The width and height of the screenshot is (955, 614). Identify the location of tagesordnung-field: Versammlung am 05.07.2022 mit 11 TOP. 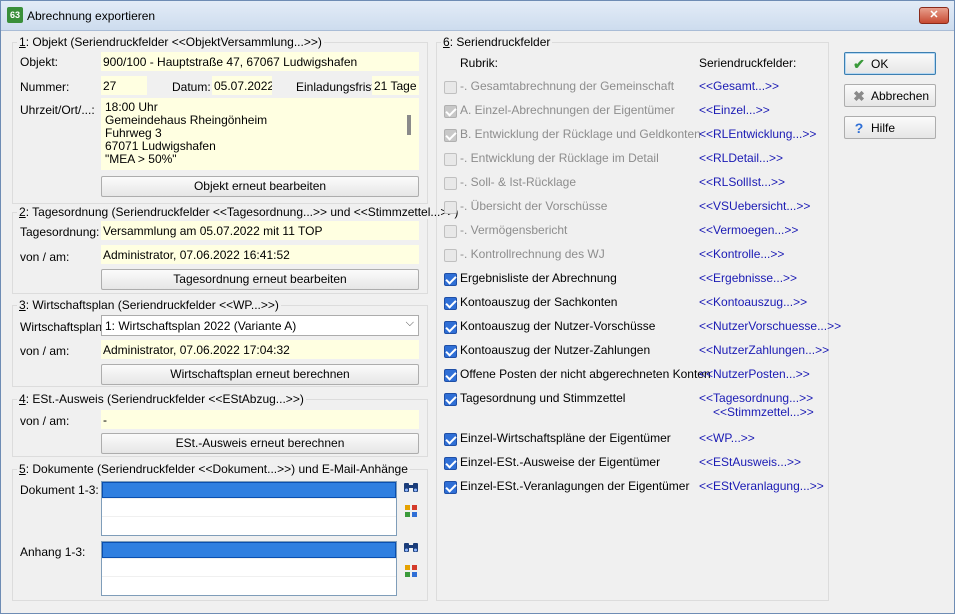
(260, 230).